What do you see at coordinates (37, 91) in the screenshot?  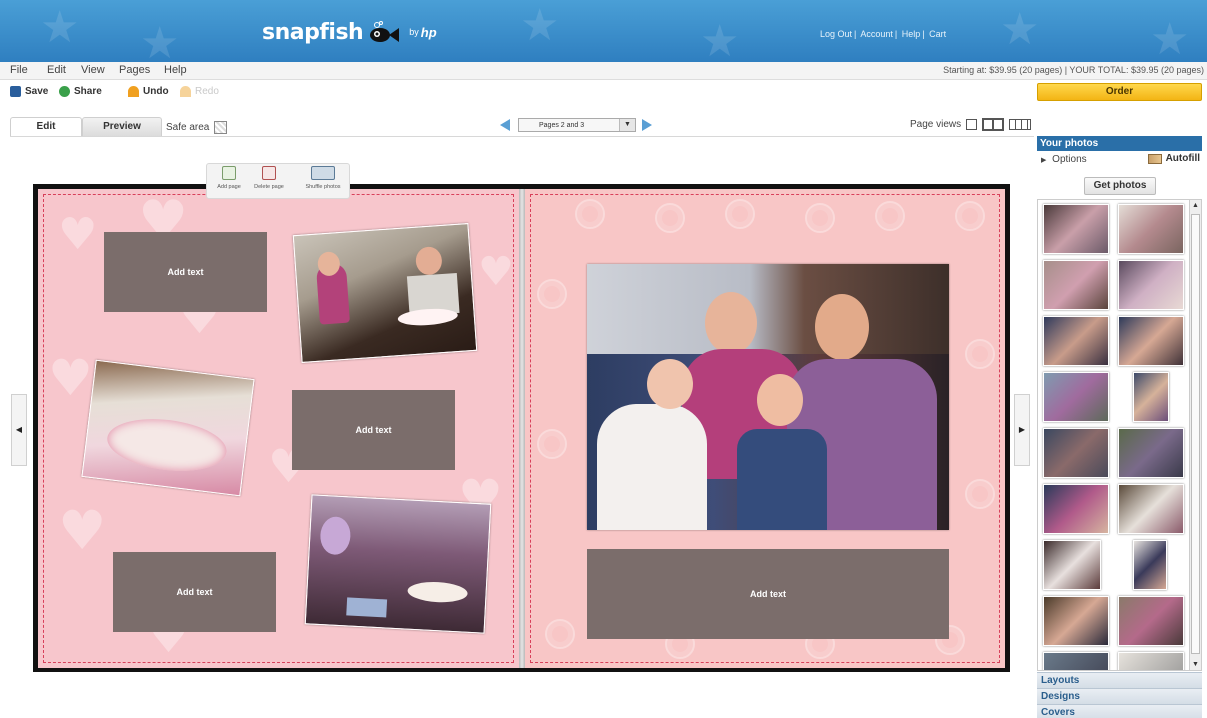 I see `save-label: Save` at bounding box center [37, 91].